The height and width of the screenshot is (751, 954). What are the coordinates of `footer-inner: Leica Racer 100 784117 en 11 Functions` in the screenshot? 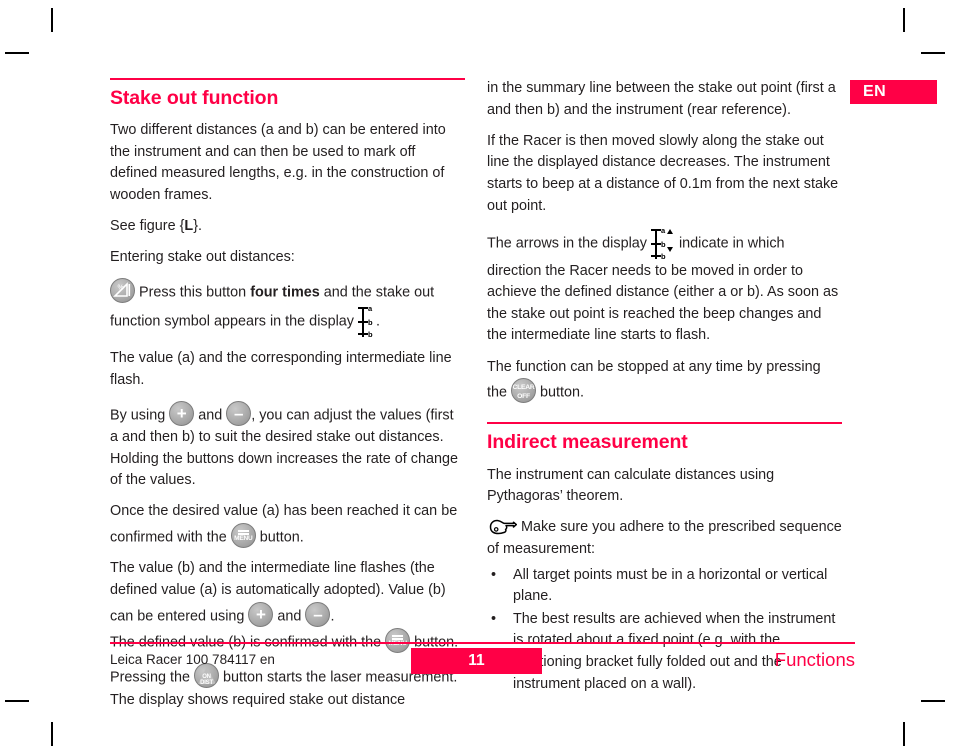 It's located at (482, 664).